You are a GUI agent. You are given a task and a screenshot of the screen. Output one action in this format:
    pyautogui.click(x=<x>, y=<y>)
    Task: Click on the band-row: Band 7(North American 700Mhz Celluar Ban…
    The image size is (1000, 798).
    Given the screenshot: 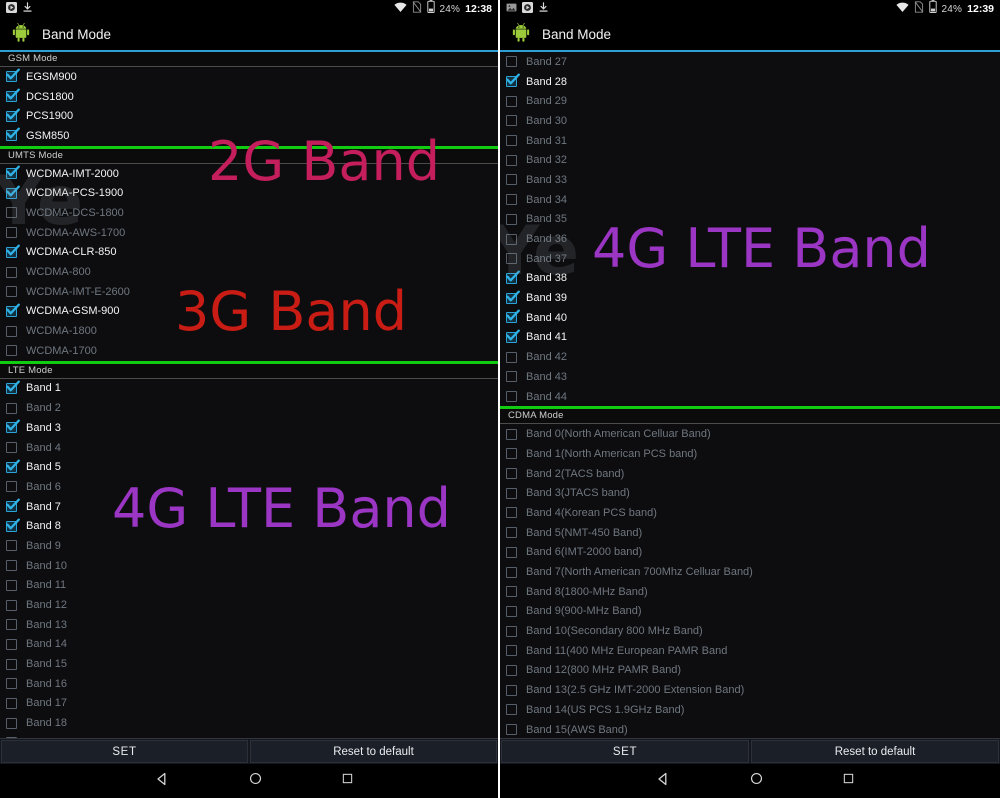 What is the action you would take?
    pyautogui.click(x=750, y=572)
    